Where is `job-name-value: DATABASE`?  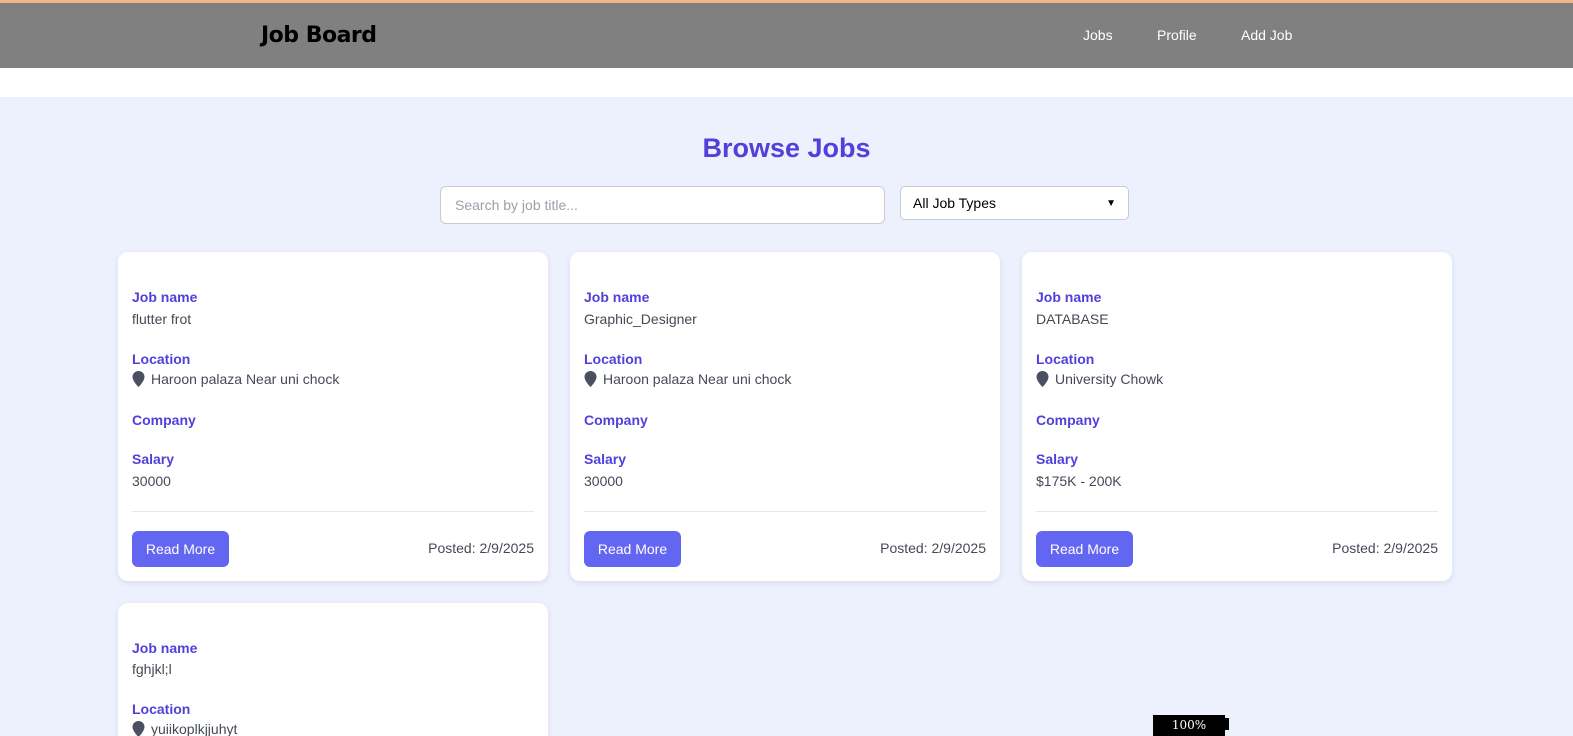
job-name-value: DATABASE is located at coordinates (1072, 319).